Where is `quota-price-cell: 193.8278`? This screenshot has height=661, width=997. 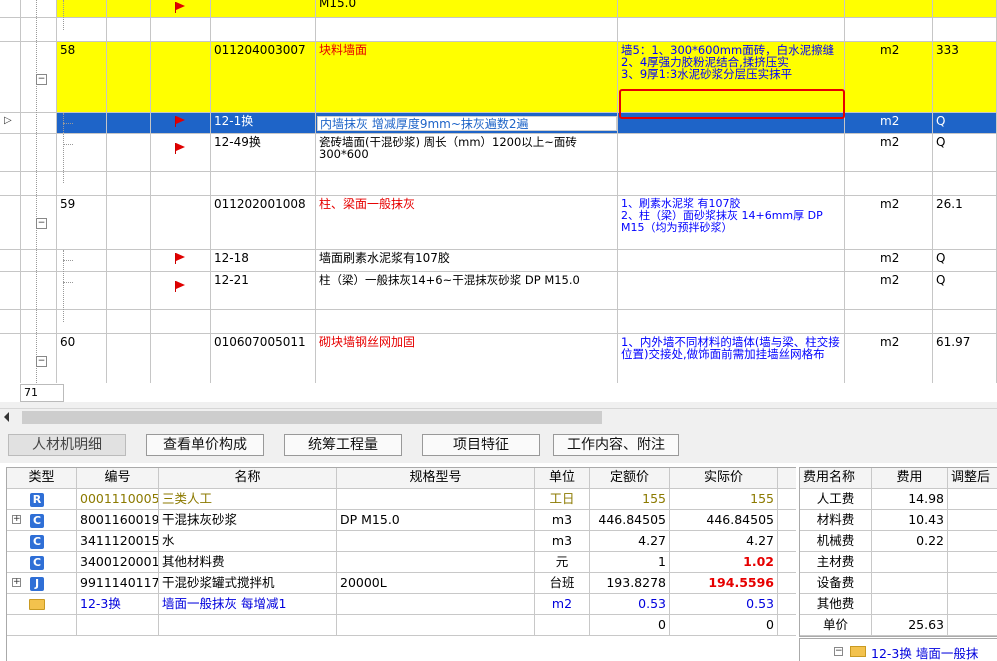
quota-price-cell: 193.8278 is located at coordinates (630, 583).